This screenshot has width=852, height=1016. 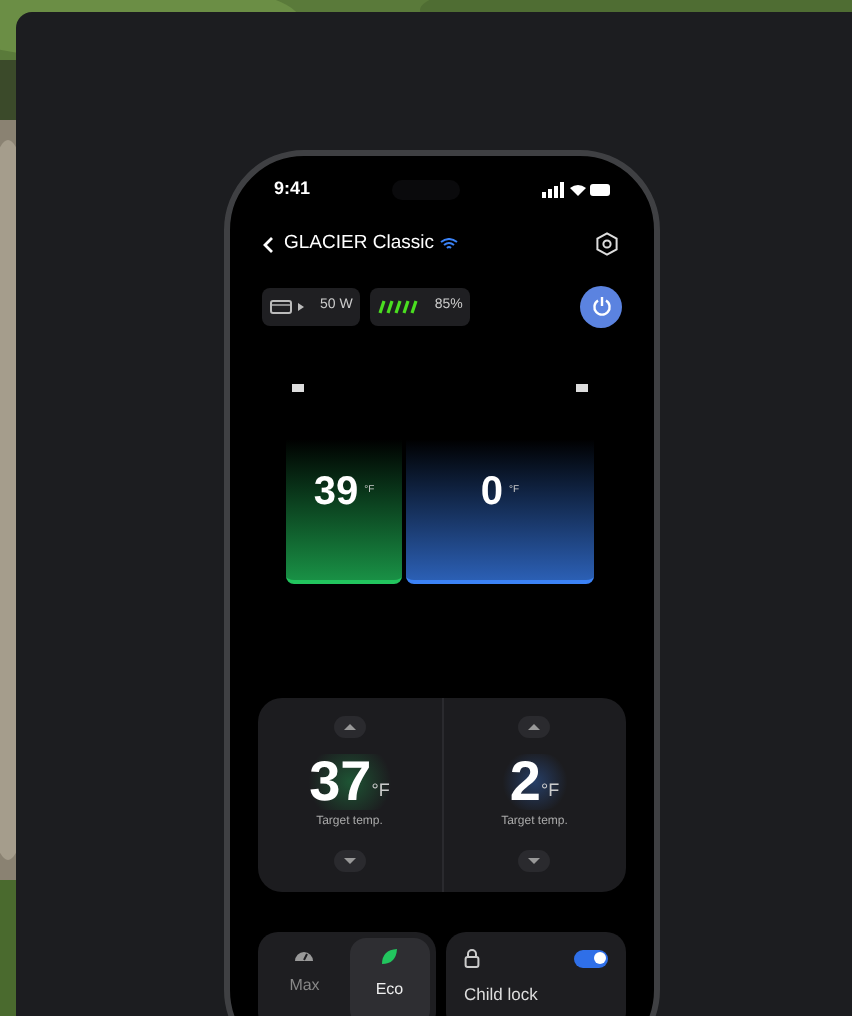 What do you see at coordinates (359, 243) in the screenshot?
I see `device-title: GLACIER Classic` at bounding box center [359, 243].